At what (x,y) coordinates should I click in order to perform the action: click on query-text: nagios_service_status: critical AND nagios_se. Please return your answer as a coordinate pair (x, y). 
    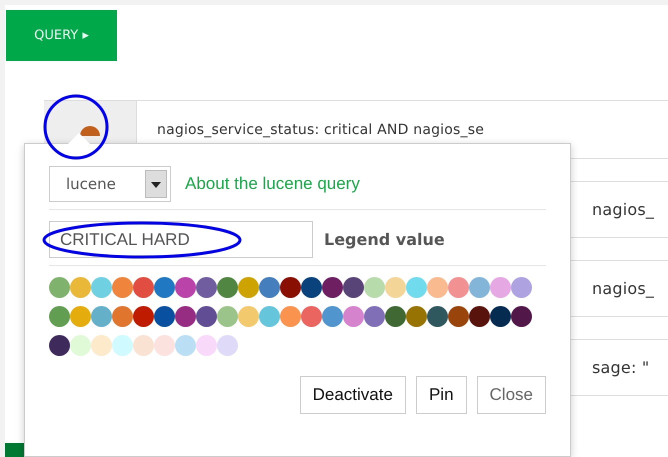
    Looking at the image, I should click on (320, 130).